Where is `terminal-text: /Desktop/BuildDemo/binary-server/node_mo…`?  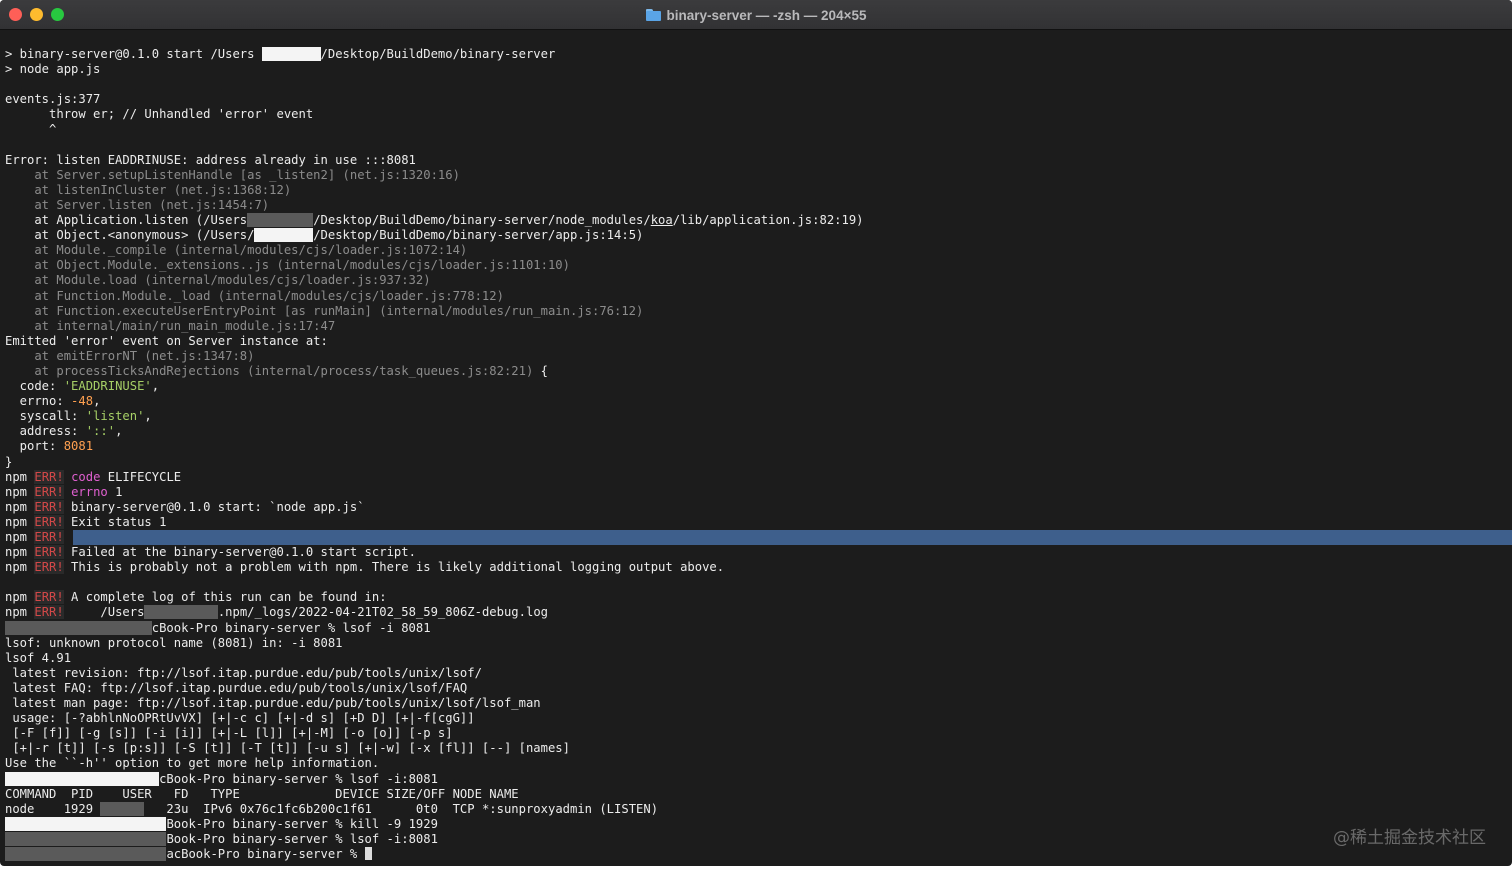
terminal-text: /Desktop/BuildDemo/binary-server/node_mo… is located at coordinates (482, 220).